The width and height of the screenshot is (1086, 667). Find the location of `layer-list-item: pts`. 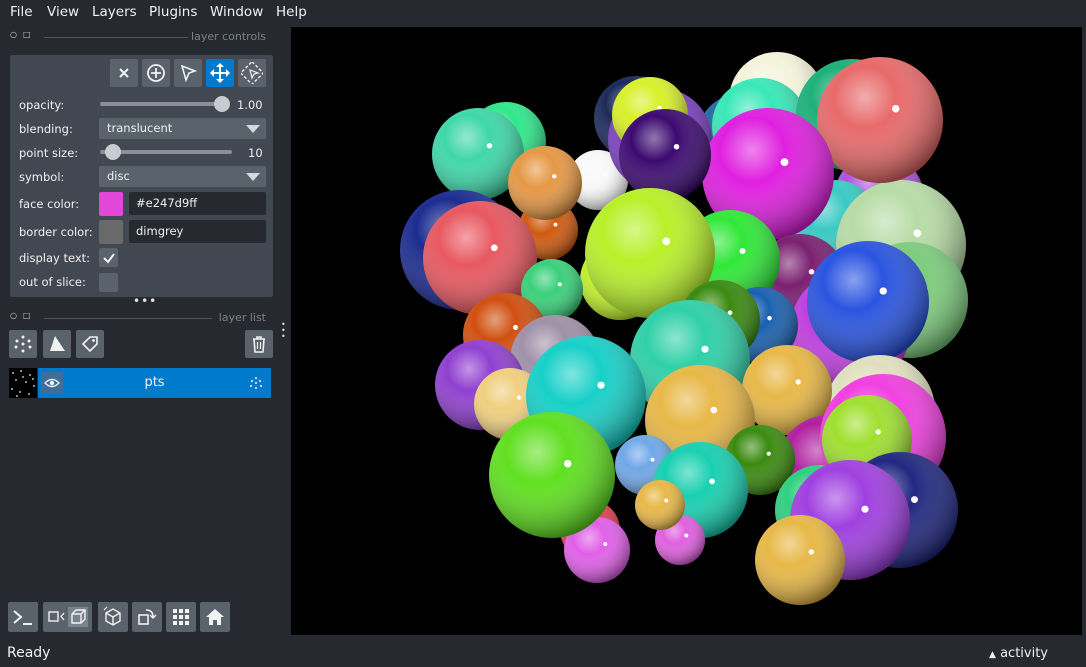

layer-list-item: pts is located at coordinates (140, 383).